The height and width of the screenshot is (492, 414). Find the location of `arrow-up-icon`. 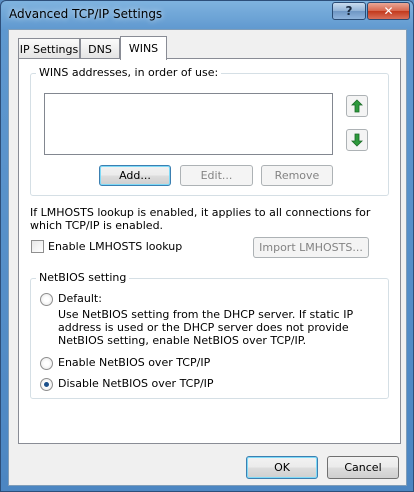

arrow-up-icon is located at coordinates (357, 106).